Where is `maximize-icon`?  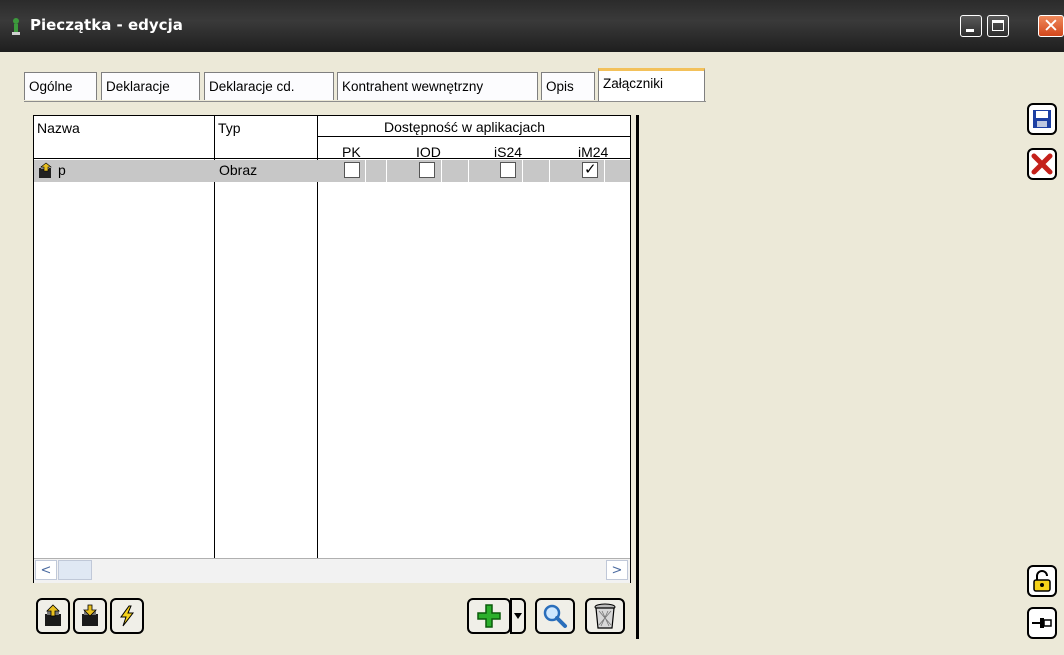
maximize-icon is located at coordinates (998, 25).